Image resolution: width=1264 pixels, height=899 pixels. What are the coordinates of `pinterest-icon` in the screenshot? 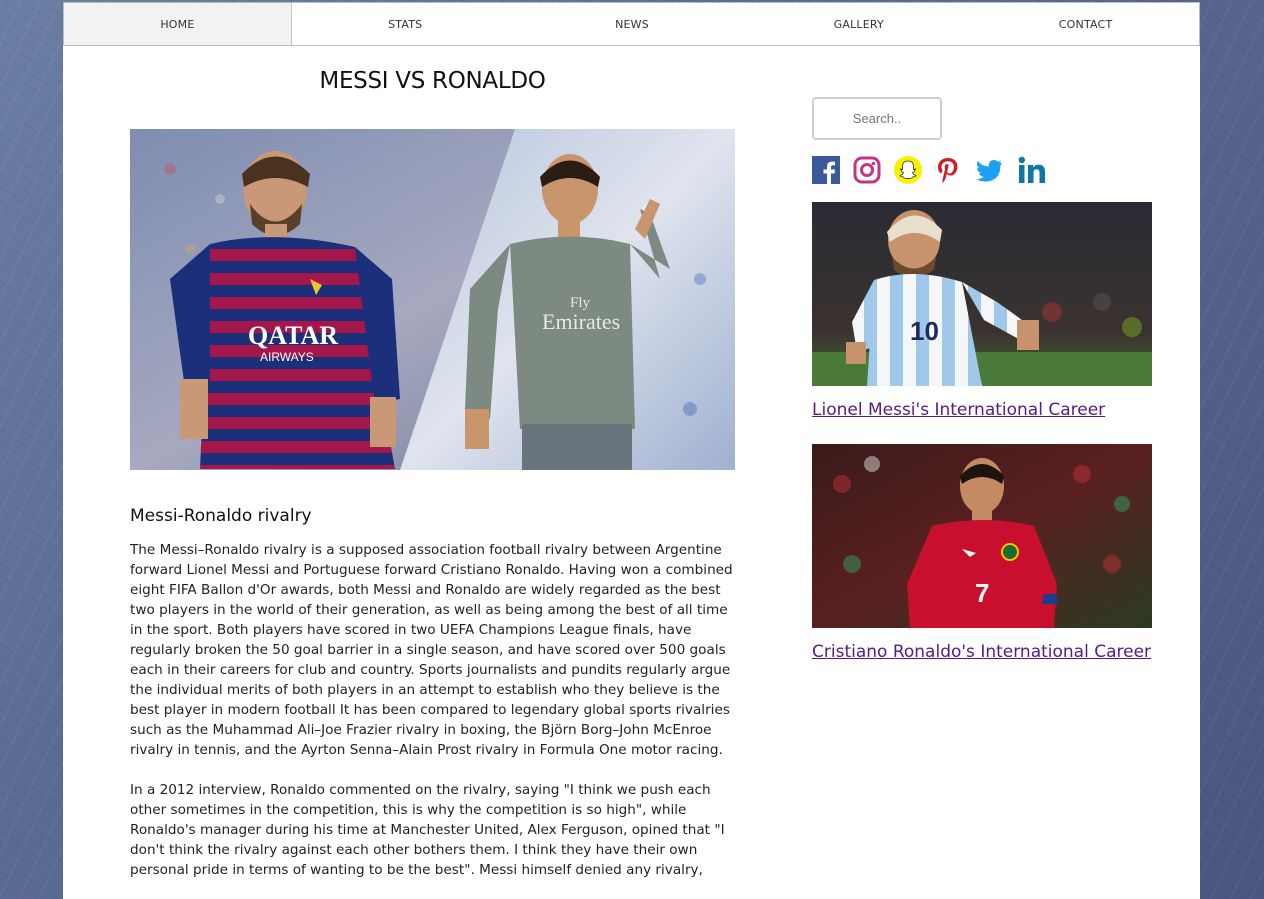 It's located at (948, 170).